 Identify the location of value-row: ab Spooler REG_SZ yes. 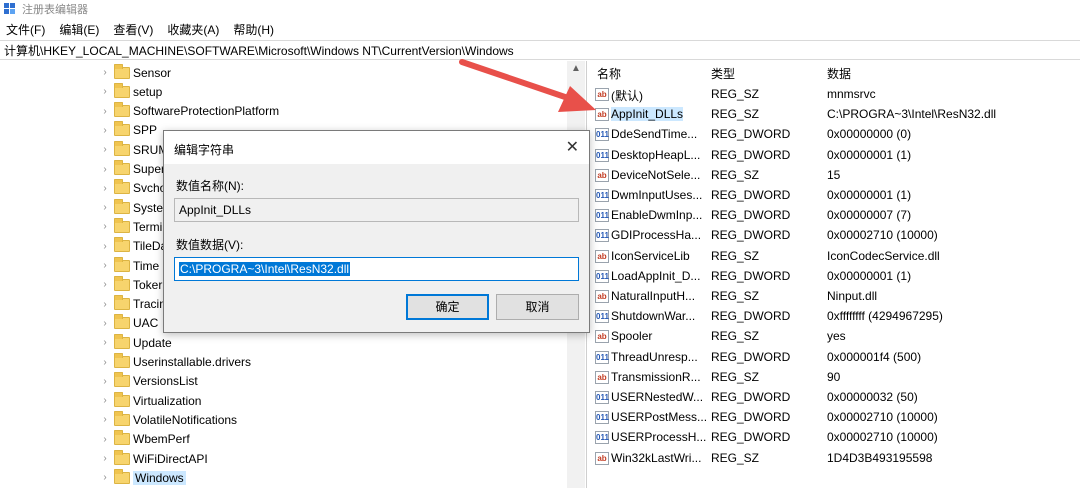
(834, 337).